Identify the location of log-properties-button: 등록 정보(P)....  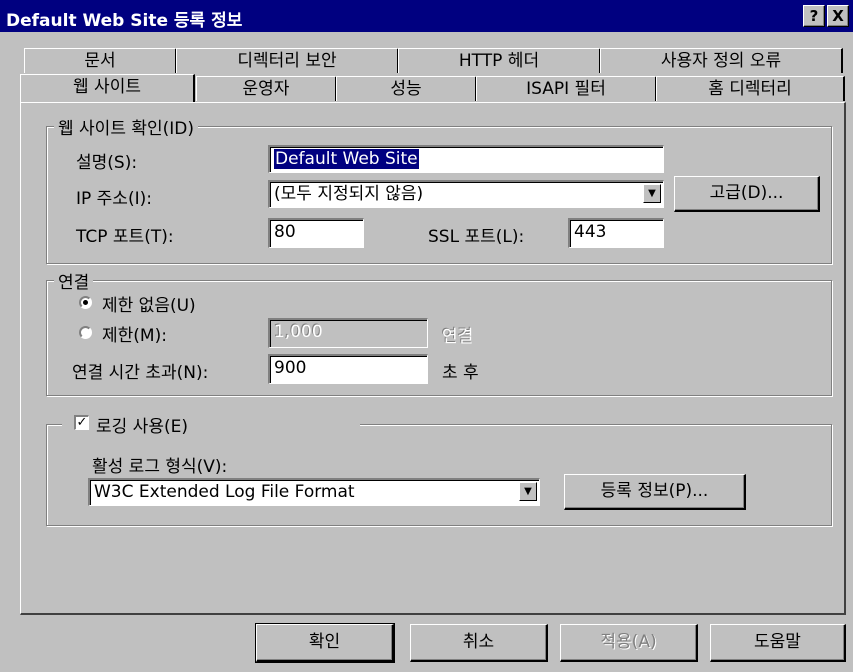
(655, 492).